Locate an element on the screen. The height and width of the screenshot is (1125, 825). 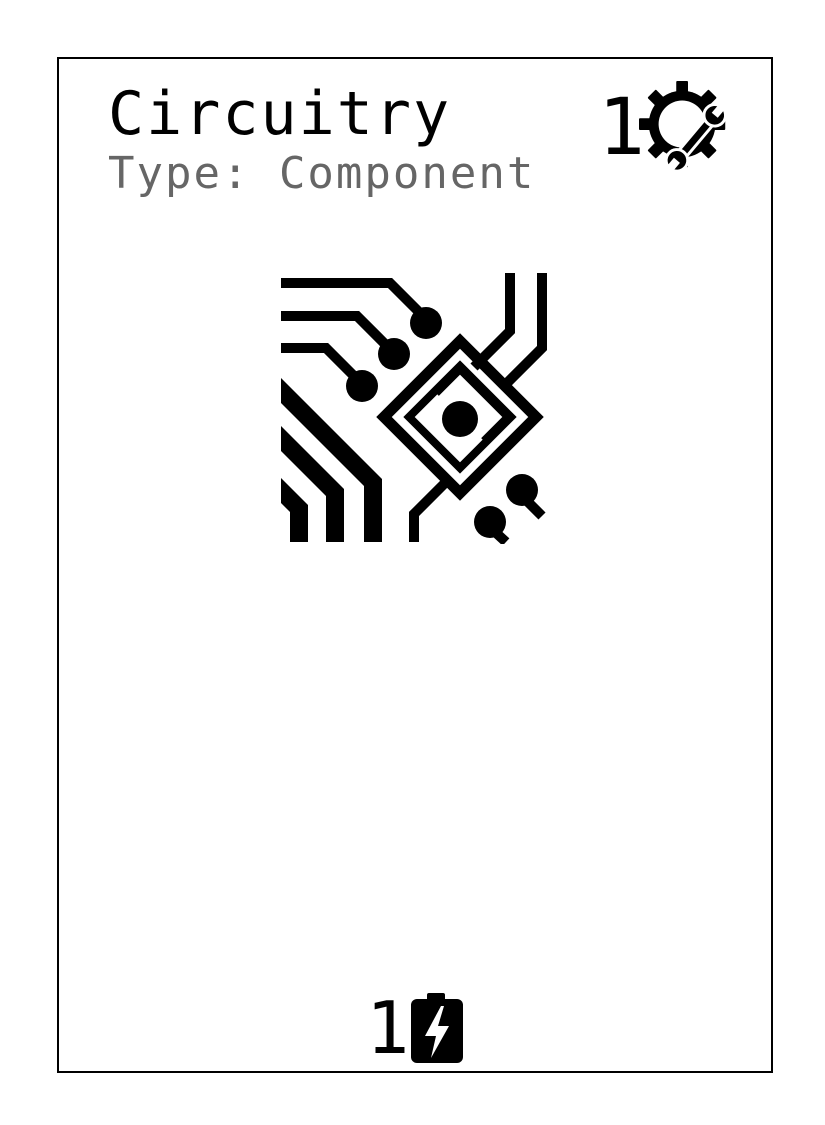
energy-cost-value: 1 is located at coordinates (388, 1028).